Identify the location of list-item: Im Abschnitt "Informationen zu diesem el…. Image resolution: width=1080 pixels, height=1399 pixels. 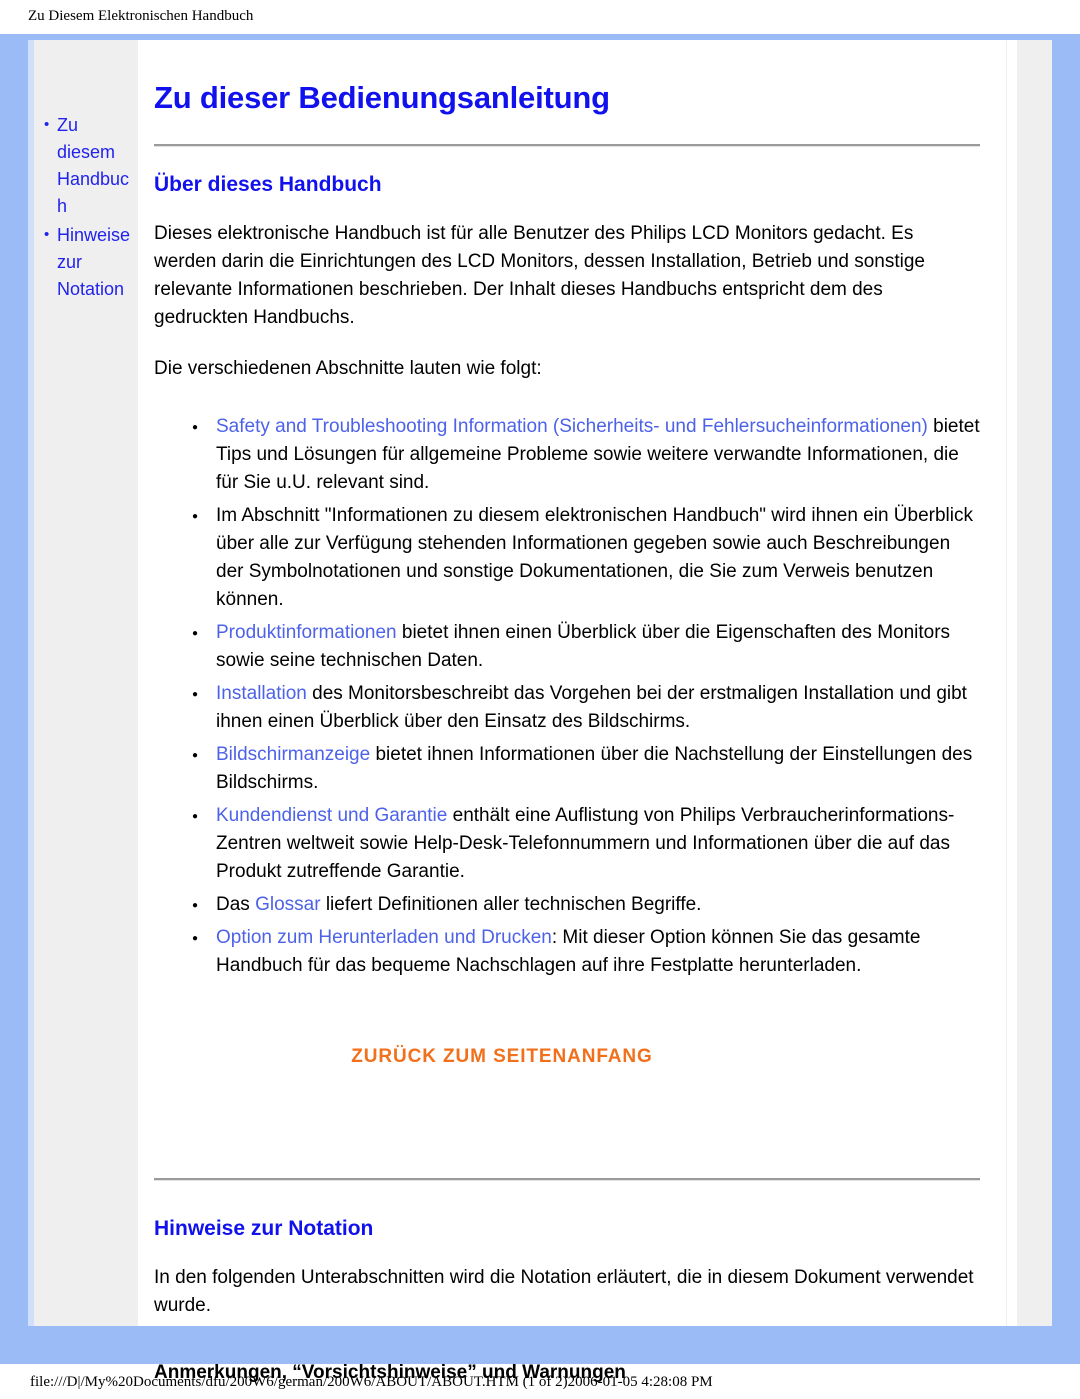
(586, 558).